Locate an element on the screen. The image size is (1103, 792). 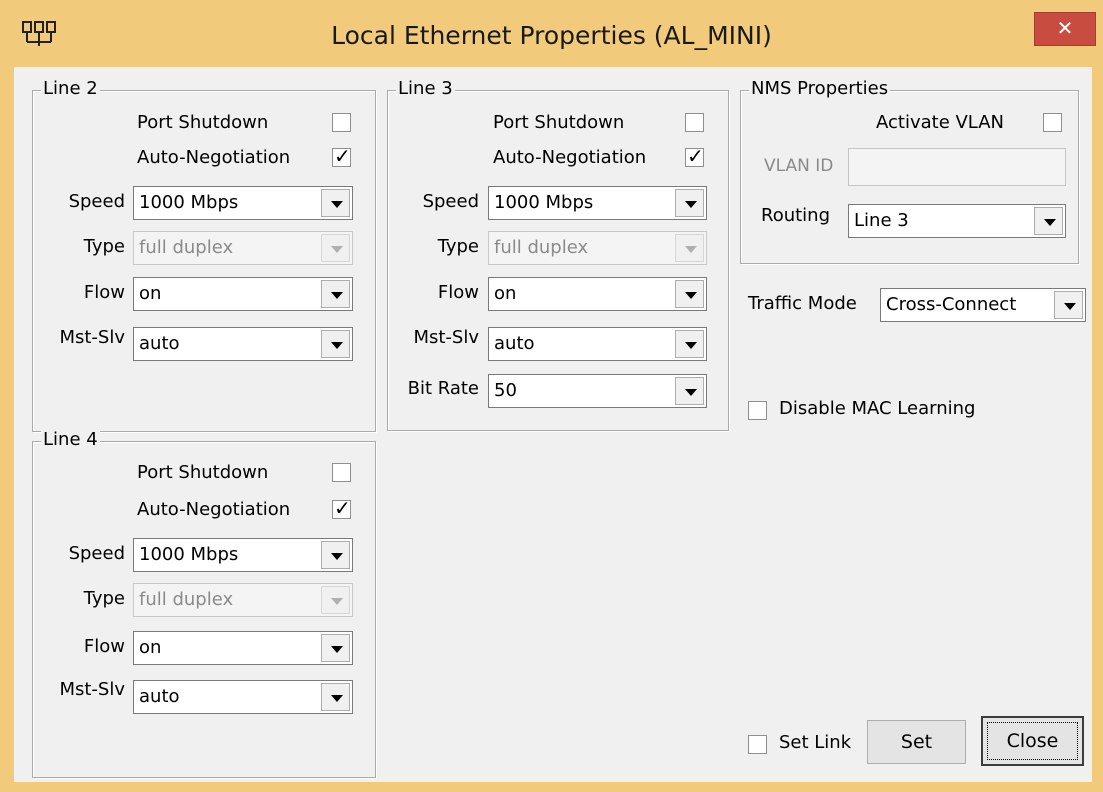
line4-speed-label: Speed is located at coordinates (96, 553).